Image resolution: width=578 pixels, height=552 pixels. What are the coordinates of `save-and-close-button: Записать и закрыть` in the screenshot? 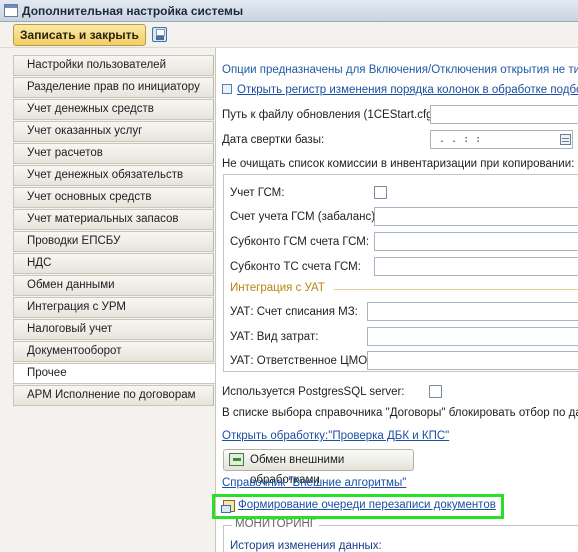 It's located at (79, 35).